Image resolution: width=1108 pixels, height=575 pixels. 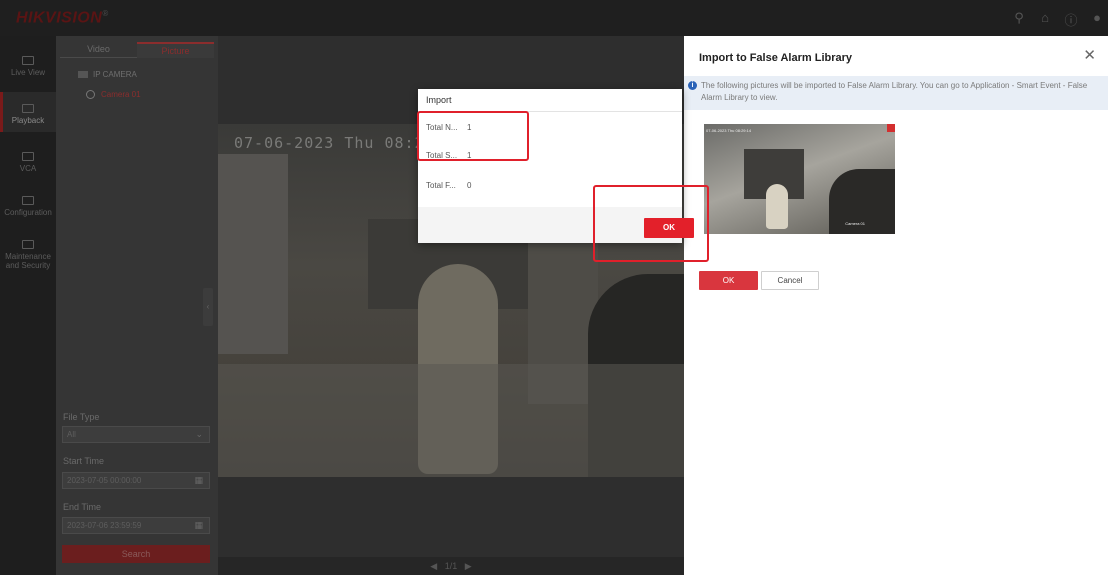 What do you see at coordinates (1045, 19) in the screenshot?
I see `home-icon: ⌂` at bounding box center [1045, 19].